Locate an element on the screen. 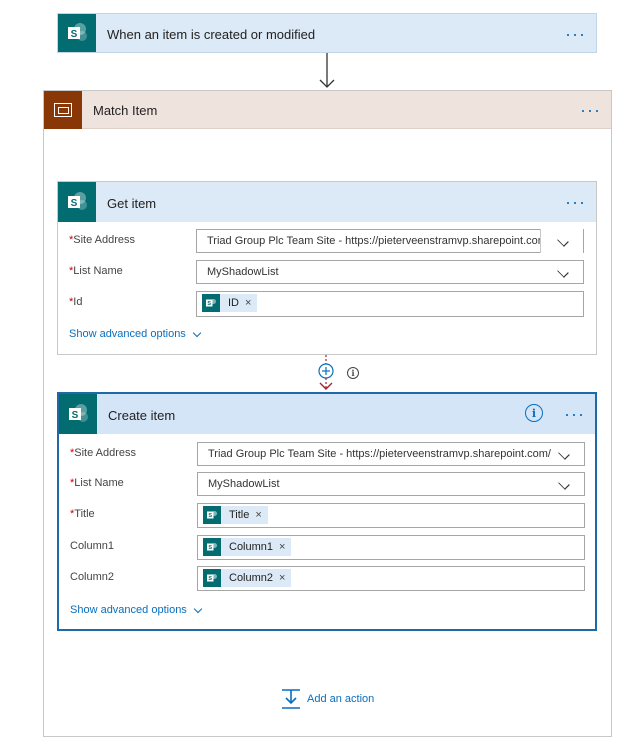  down-arrow-icon is located at coordinates (327, 70).